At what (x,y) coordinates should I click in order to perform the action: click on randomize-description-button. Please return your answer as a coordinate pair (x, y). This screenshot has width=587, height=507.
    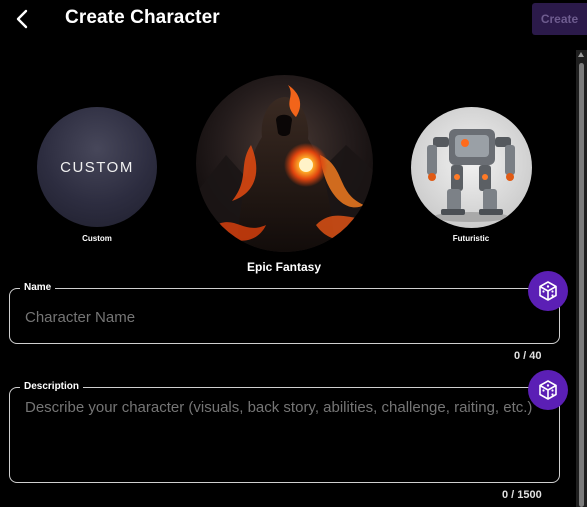
    Looking at the image, I should click on (548, 390).